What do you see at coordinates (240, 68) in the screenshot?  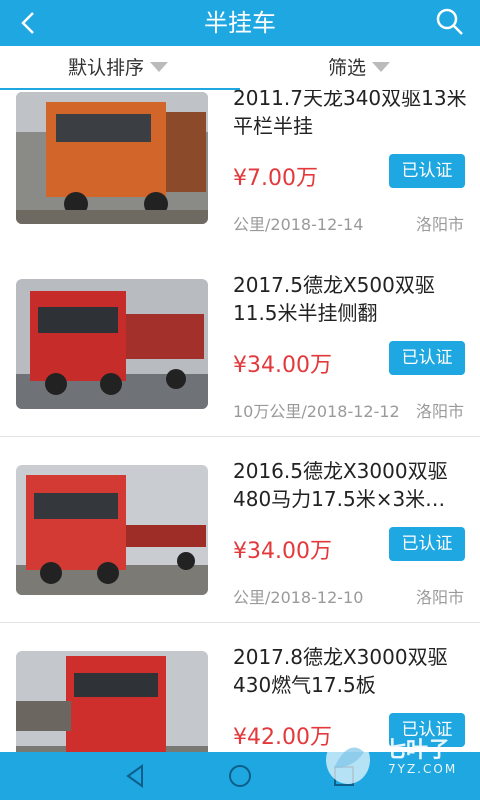 I see `filter-bar: 默认排序 筛选` at bounding box center [240, 68].